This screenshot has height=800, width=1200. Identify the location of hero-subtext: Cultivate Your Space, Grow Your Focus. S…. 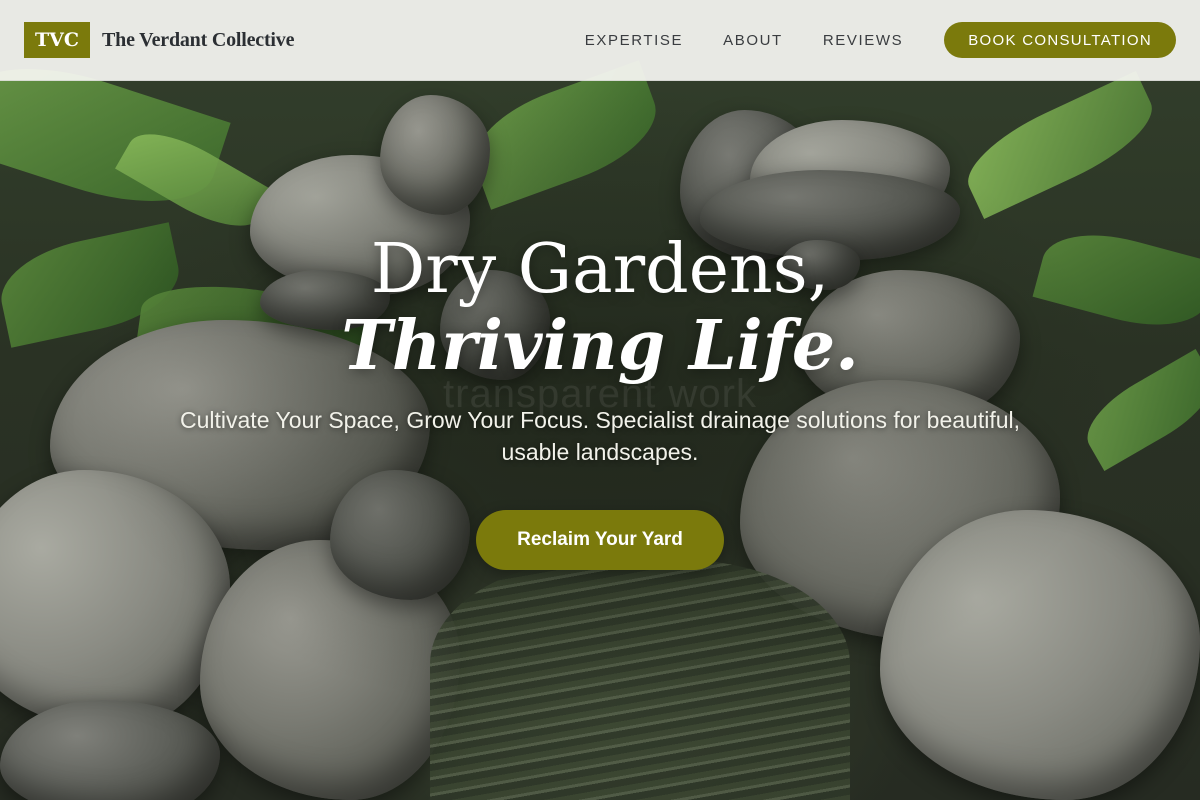
(600, 436).